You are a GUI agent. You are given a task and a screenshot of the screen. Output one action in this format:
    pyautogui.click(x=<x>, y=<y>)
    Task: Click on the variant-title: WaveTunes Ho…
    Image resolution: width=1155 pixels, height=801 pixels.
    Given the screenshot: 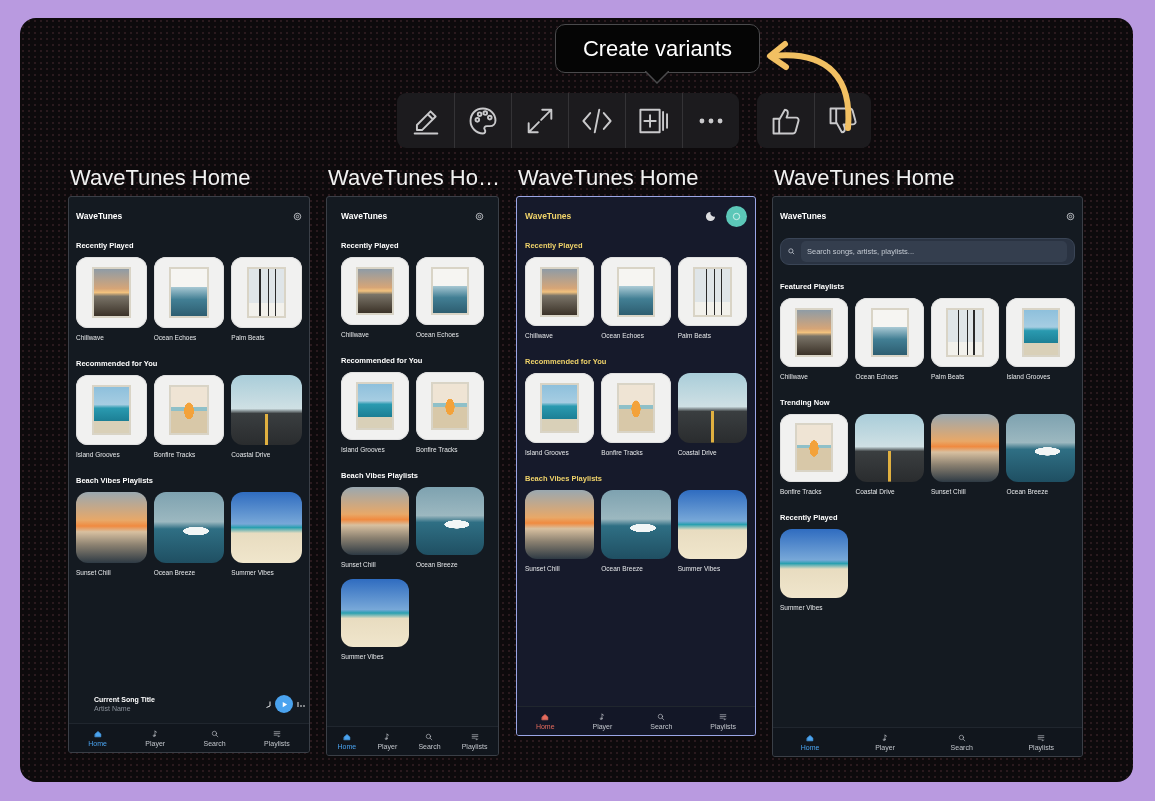 What is the action you would take?
    pyautogui.click(x=414, y=178)
    